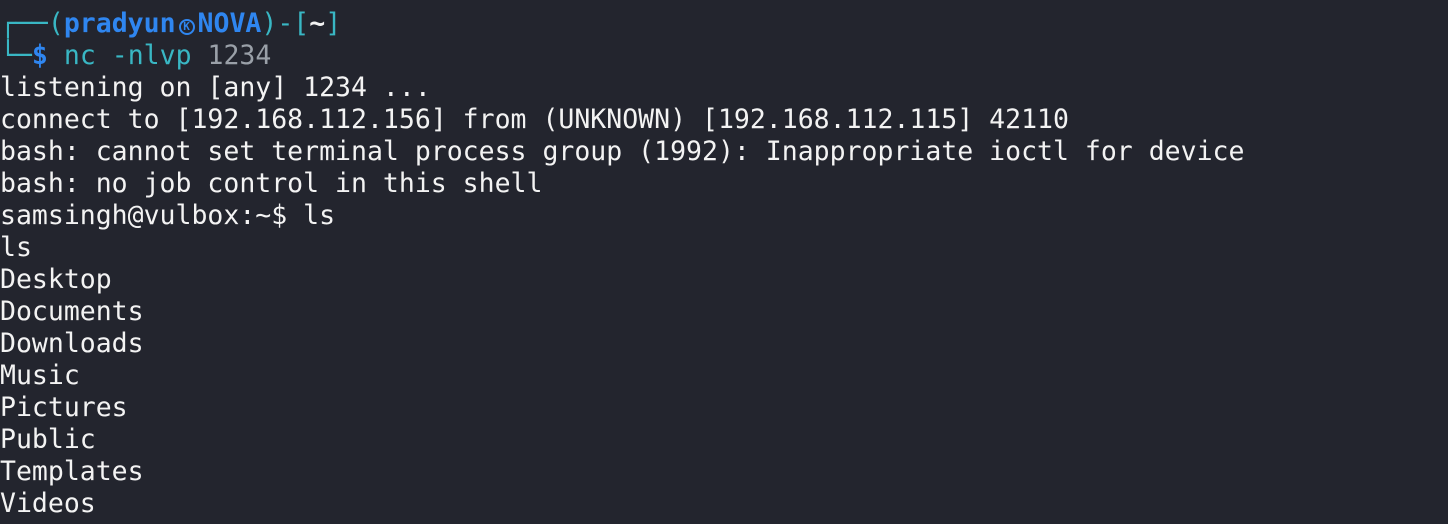 The image size is (1448, 524). What do you see at coordinates (72, 471) in the screenshot?
I see `output-line: Templates` at bounding box center [72, 471].